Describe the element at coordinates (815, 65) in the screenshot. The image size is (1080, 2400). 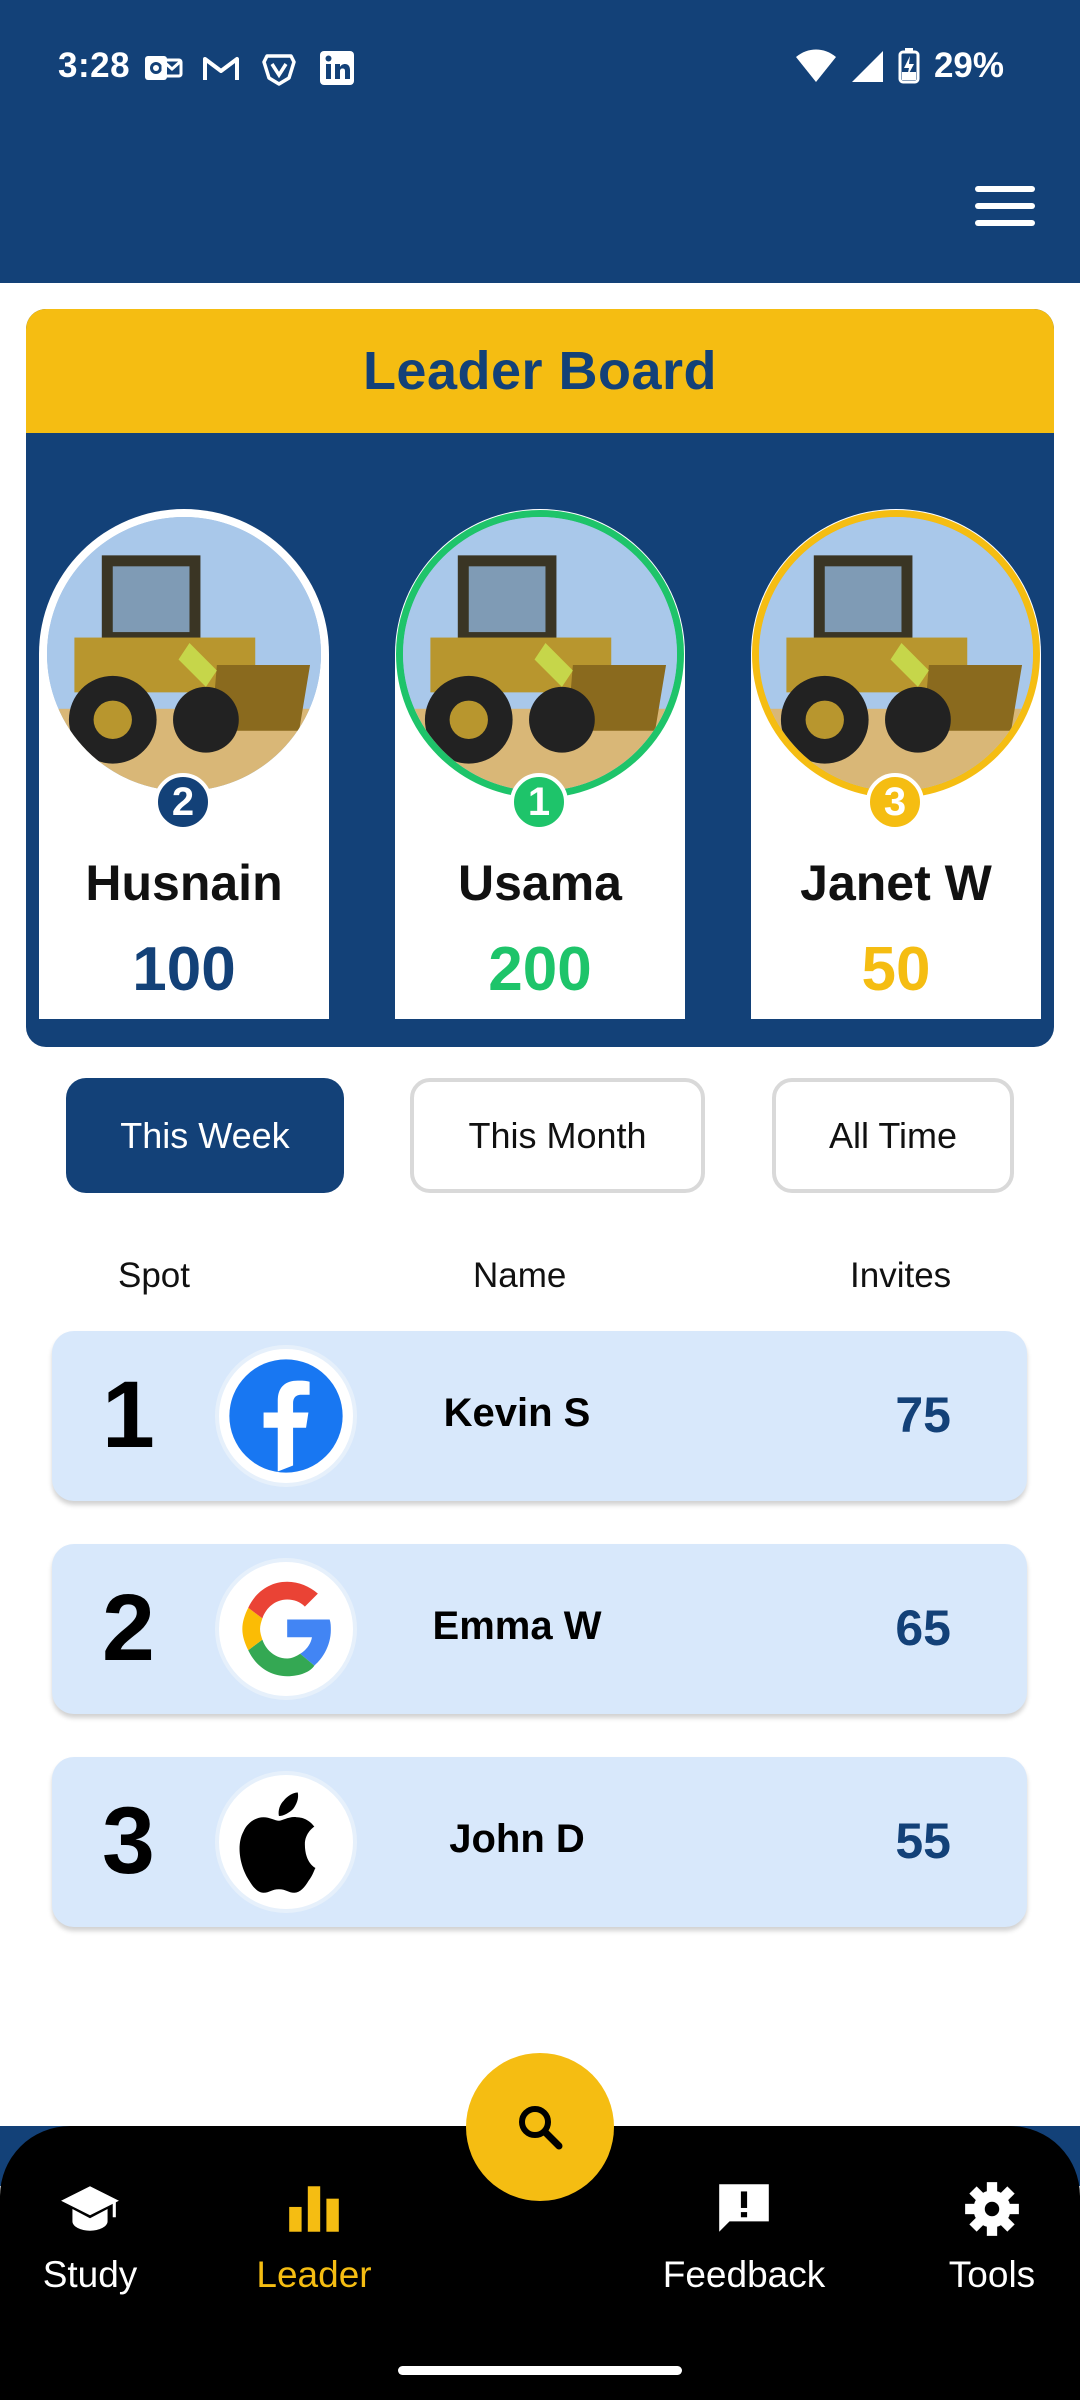
I see `wifi-icon` at that location.